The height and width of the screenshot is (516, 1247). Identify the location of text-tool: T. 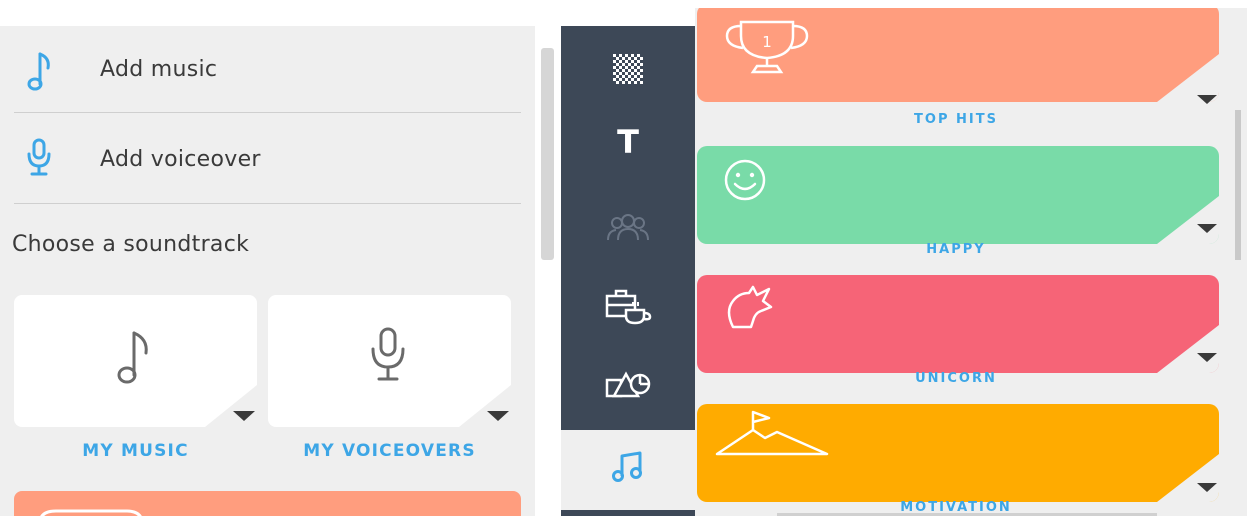
(628, 142).